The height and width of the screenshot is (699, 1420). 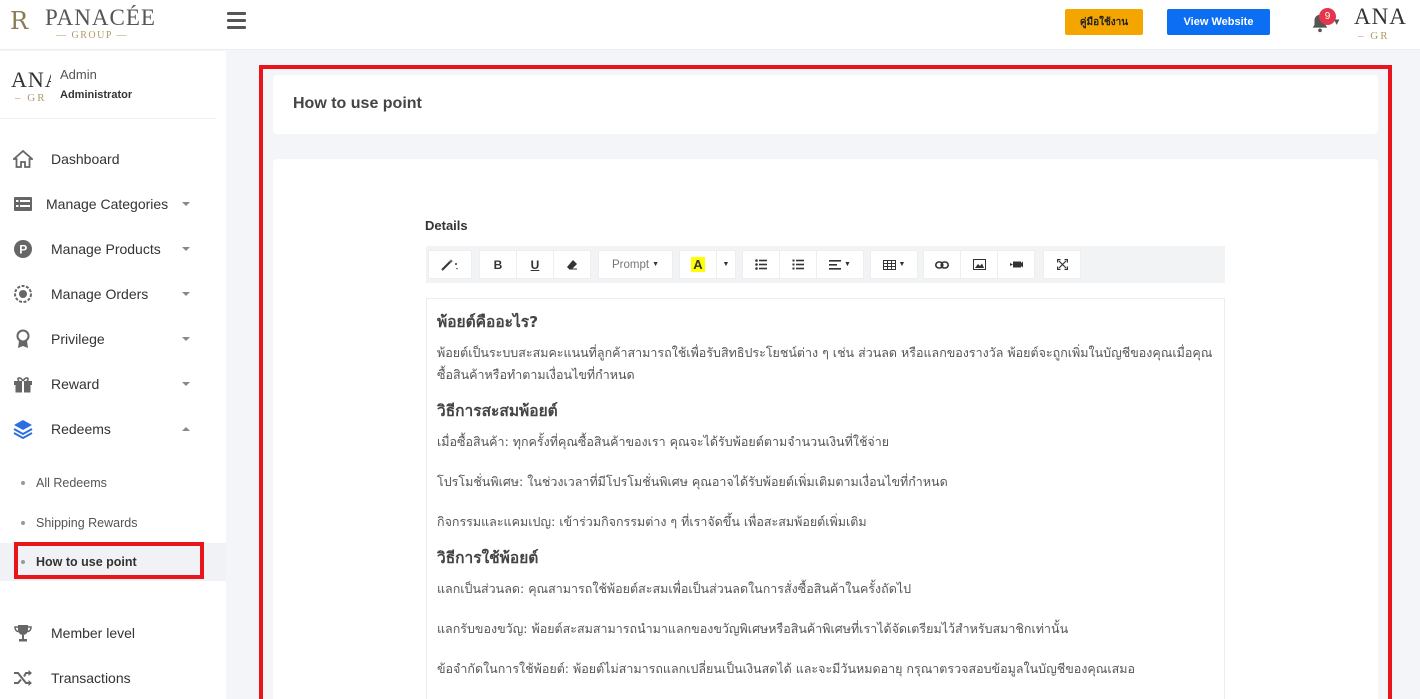 I want to click on insert-video-button, so click(x=1016, y=264).